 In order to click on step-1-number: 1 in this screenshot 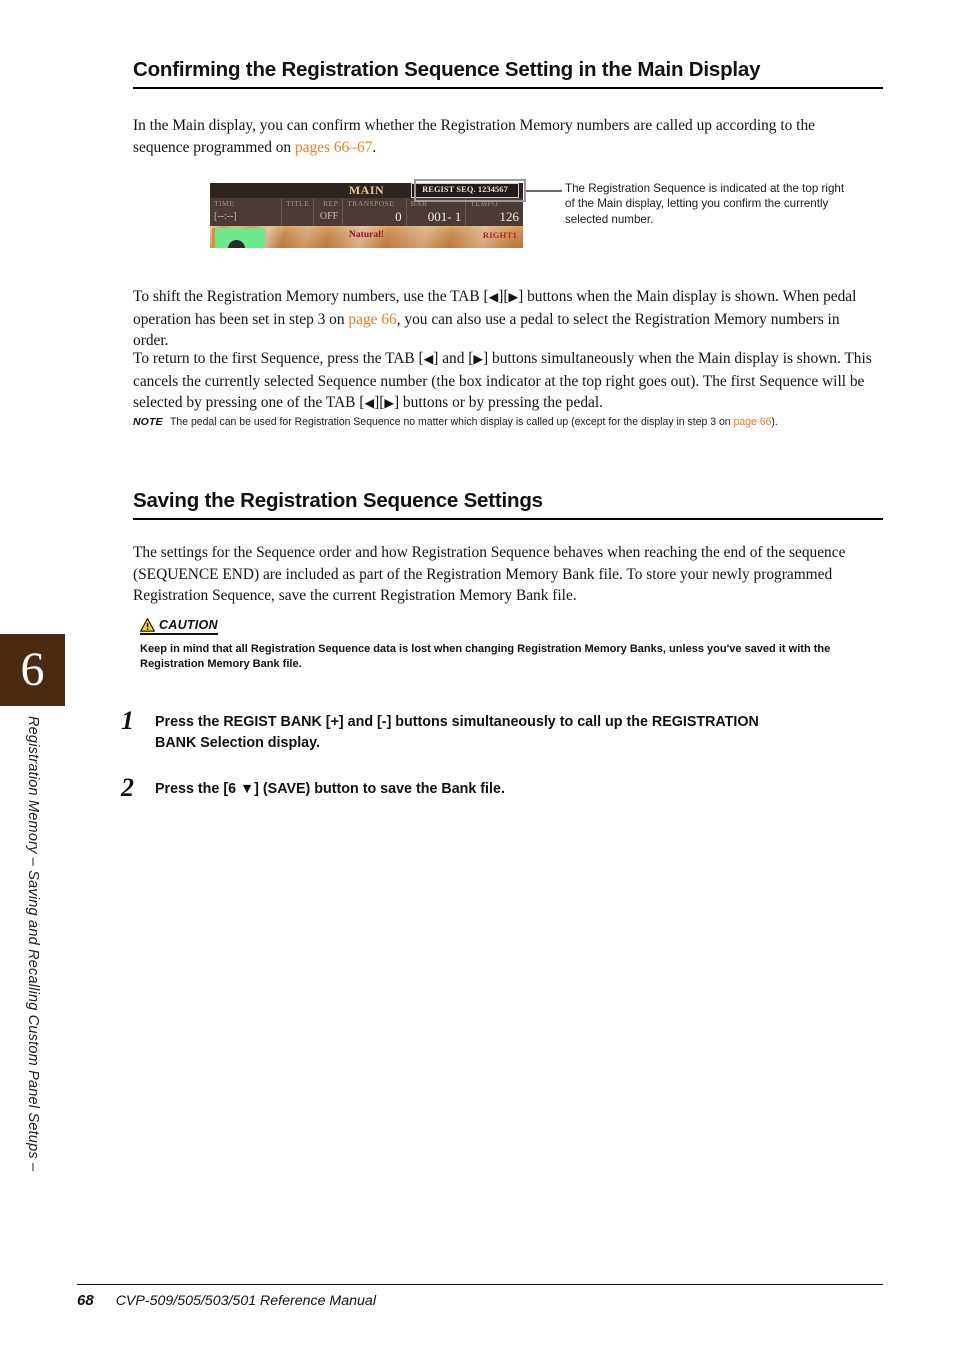, I will do `click(127, 720)`.